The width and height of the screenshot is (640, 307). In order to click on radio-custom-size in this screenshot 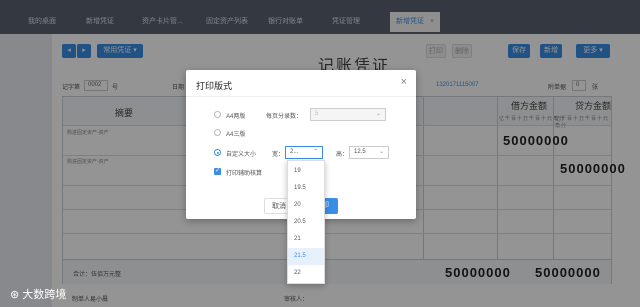, I will do `click(217, 152)`.